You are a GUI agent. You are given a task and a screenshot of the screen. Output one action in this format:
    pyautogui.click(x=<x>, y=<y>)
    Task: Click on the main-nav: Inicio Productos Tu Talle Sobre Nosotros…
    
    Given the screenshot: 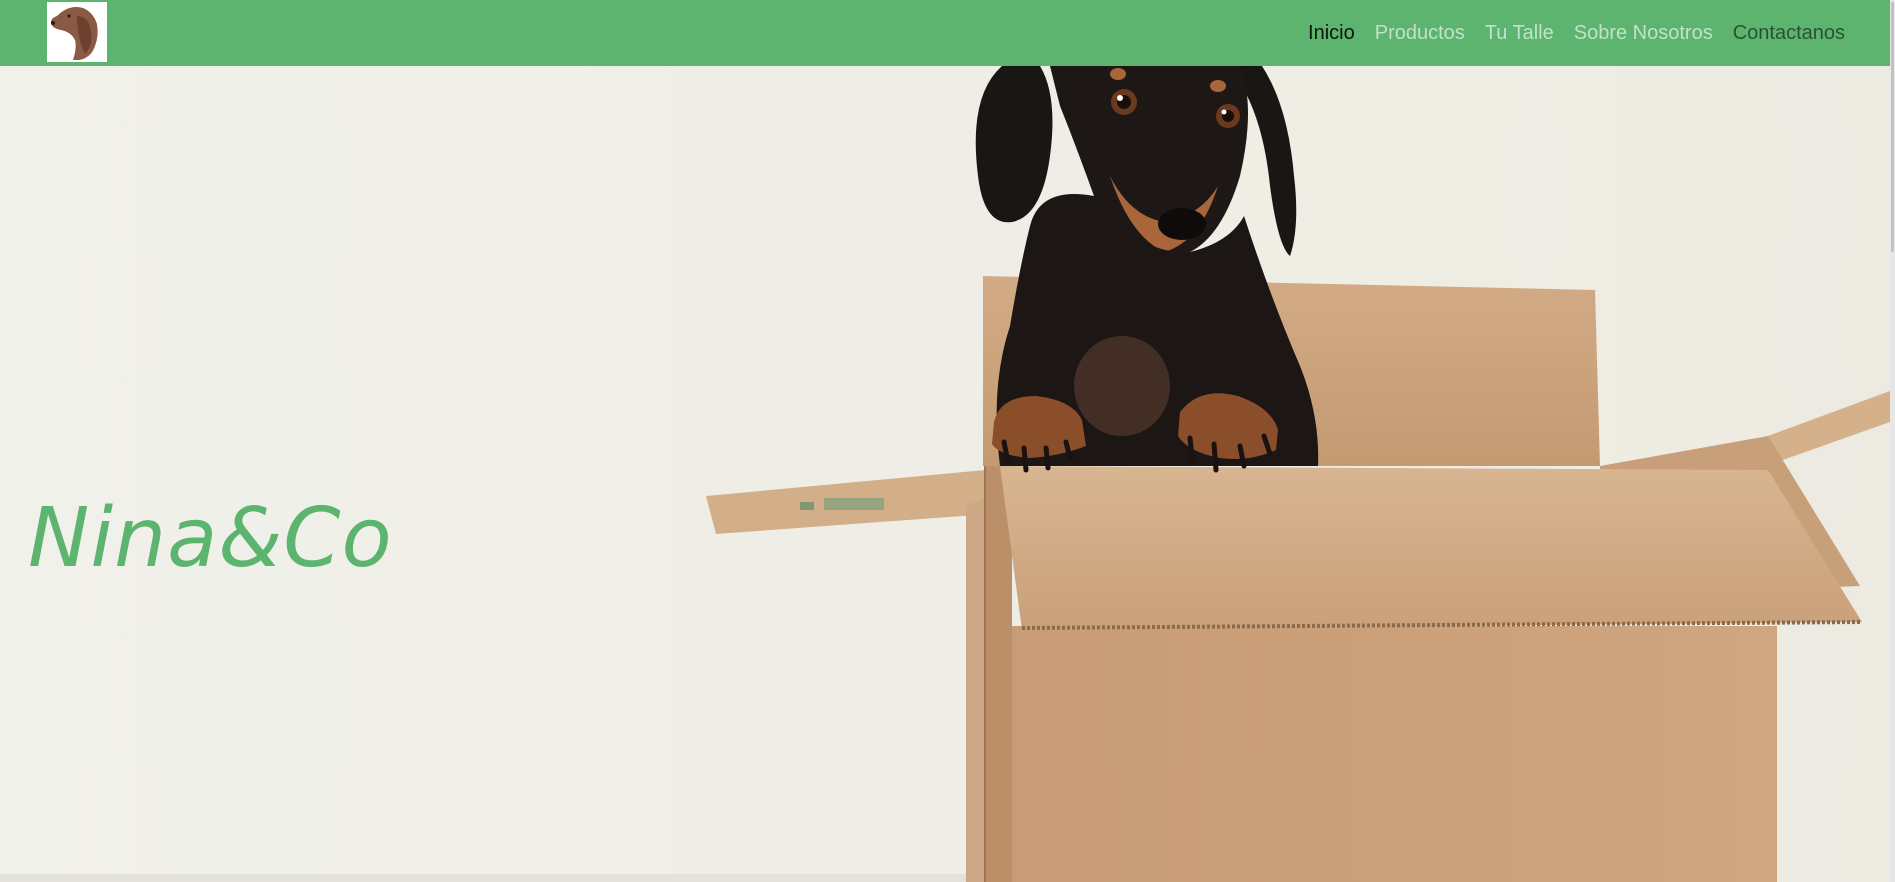 What is the action you would take?
    pyautogui.click(x=1576, y=33)
    